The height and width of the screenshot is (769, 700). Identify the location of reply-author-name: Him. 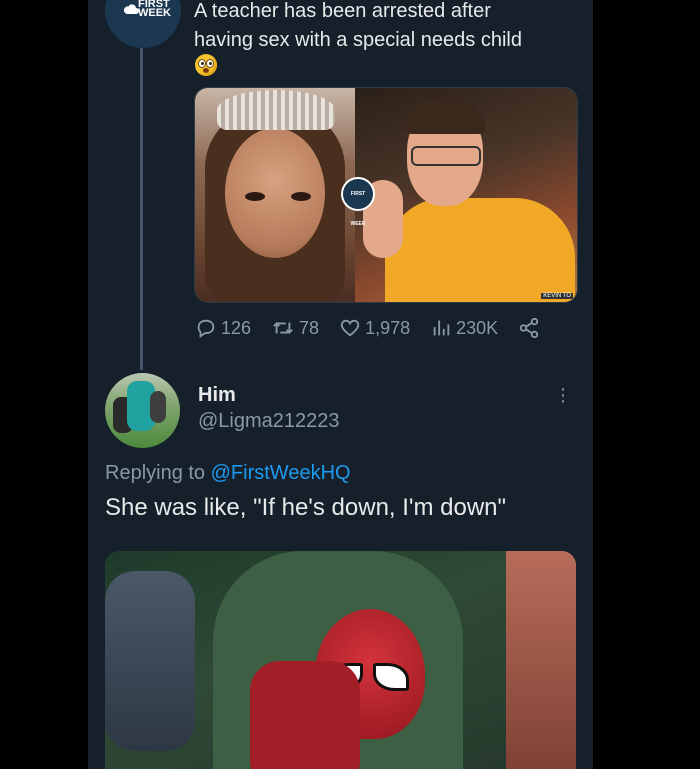
(217, 395).